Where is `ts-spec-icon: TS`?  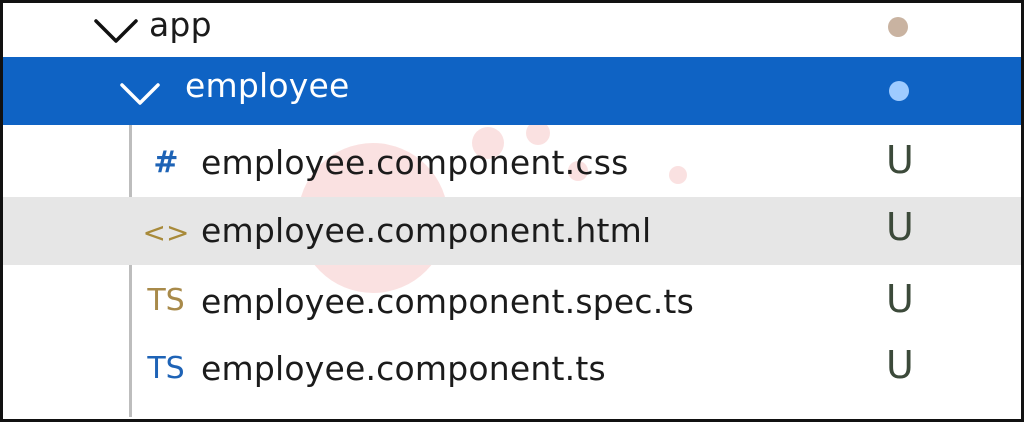 ts-spec-icon: TS is located at coordinates (166, 300).